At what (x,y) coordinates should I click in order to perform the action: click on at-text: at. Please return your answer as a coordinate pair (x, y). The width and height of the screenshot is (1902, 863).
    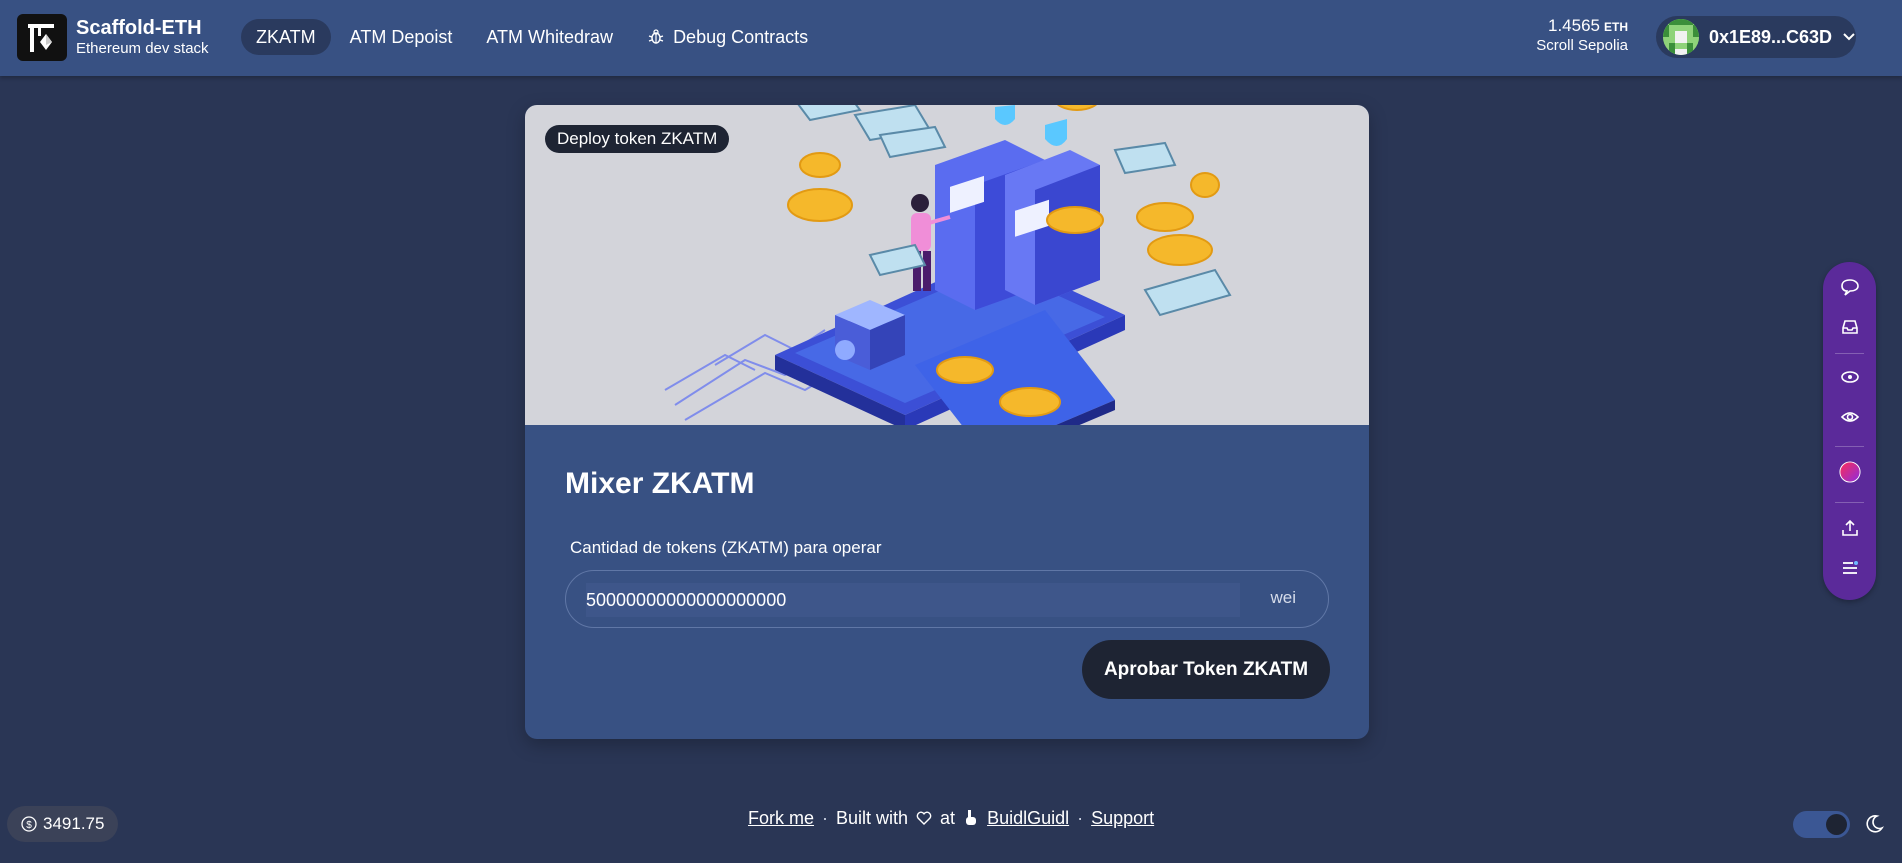
    Looking at the image, I should click on (948, 817).